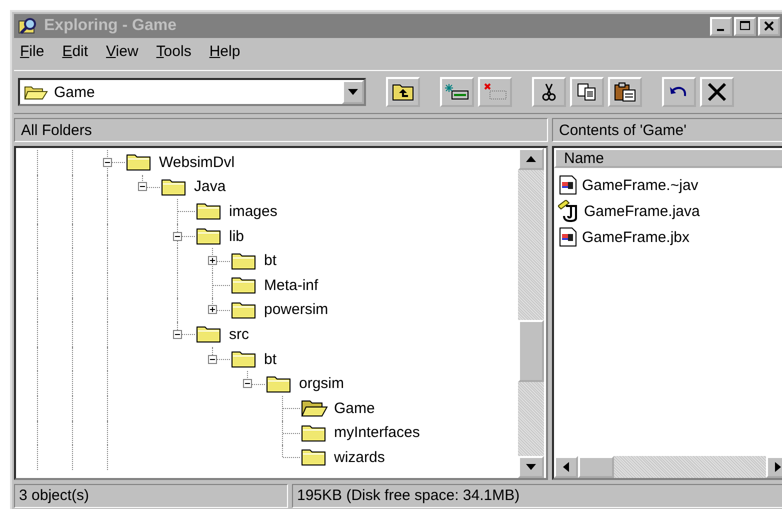 Image resolution: width=782 pixels, height=509 pixels. What do you see at coordinates (296, 309) in the screenshot?
I see `folder-label: powersim` at bounding box center [296, 309].